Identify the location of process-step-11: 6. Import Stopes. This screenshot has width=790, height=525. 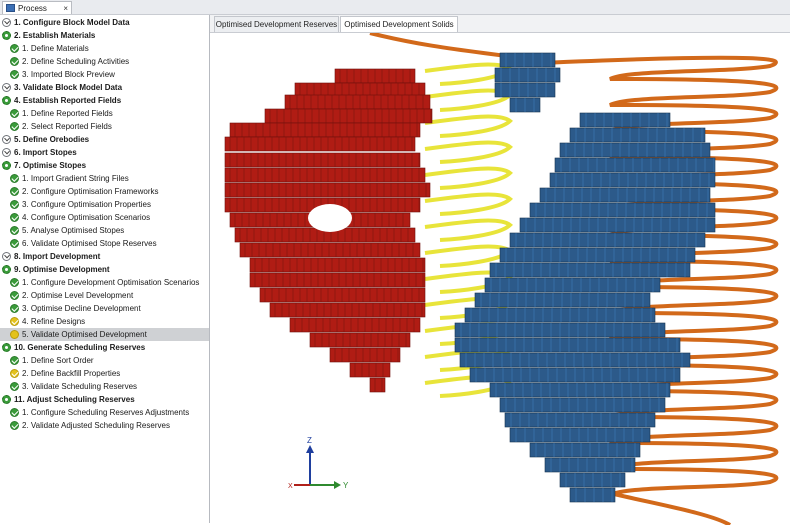
(104, 152).